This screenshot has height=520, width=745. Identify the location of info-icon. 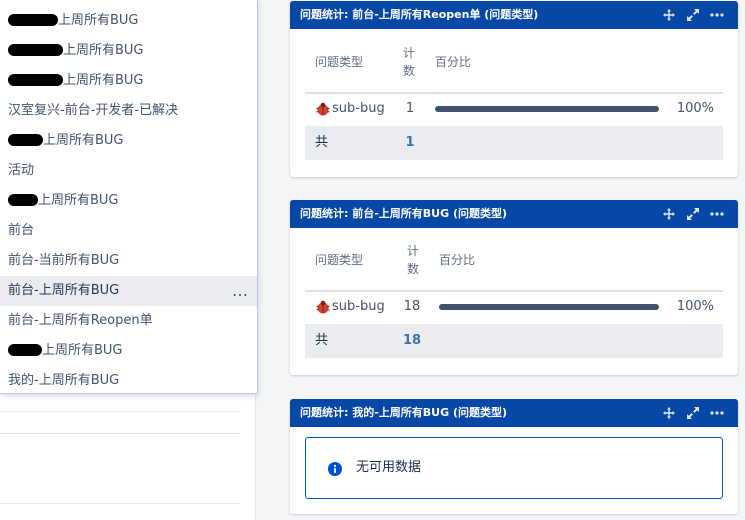
(335, 470).